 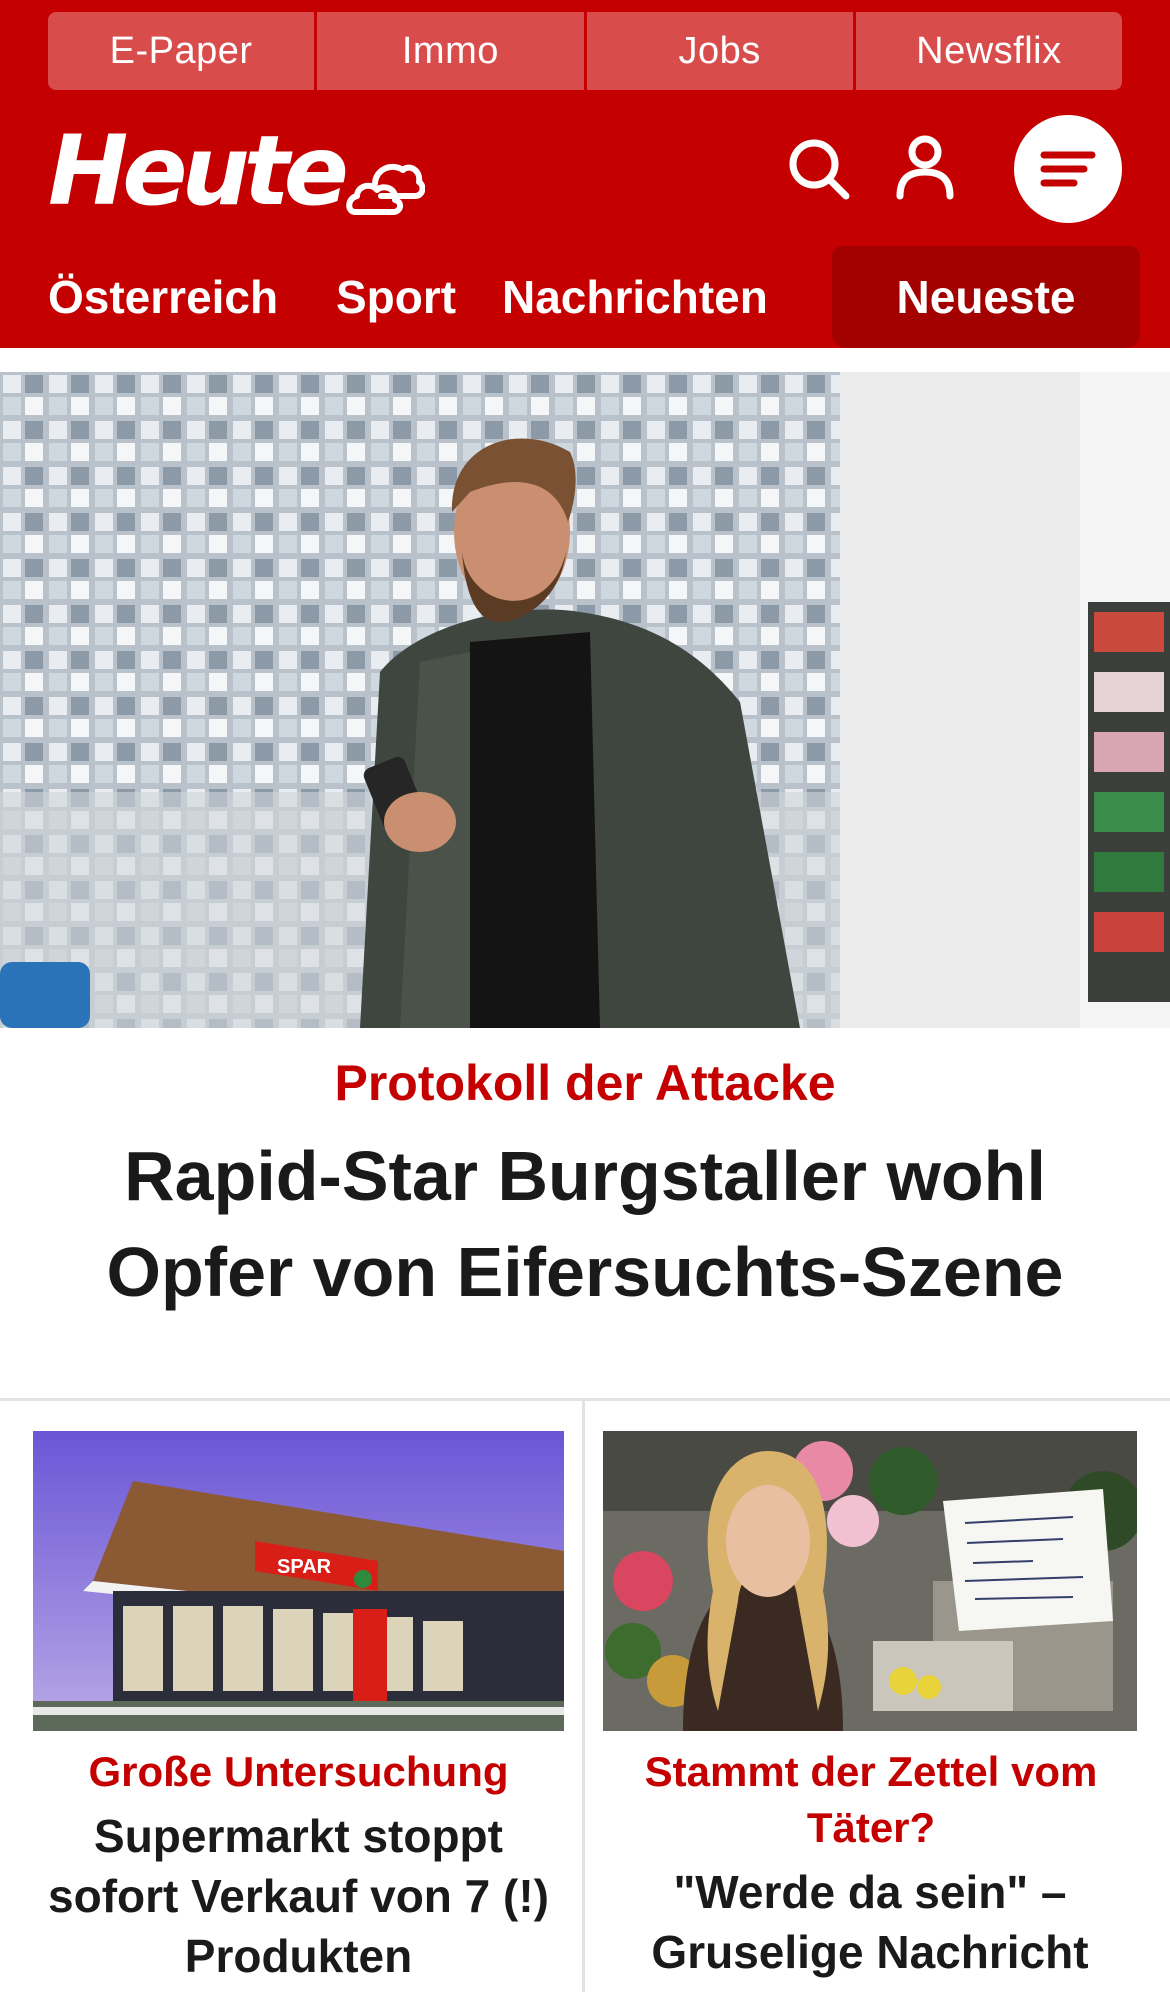 I want to click on memorial-photo, so click(x=870, y=1581).